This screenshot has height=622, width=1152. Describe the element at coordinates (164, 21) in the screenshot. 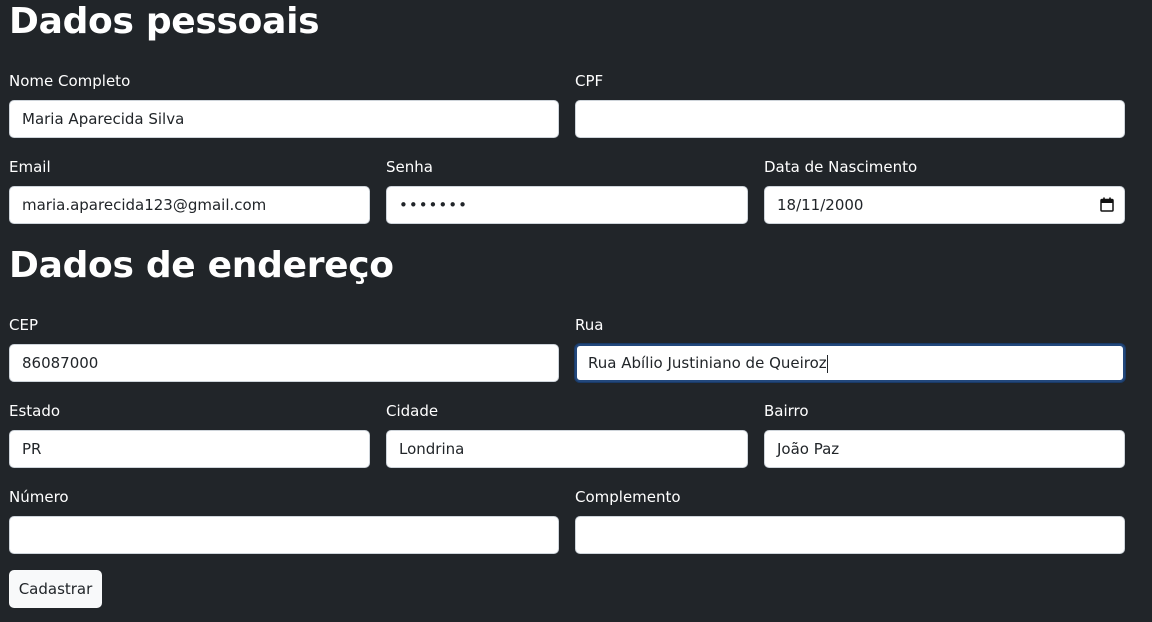

I see `personal-data-heading: Dados pessoais` at that location.